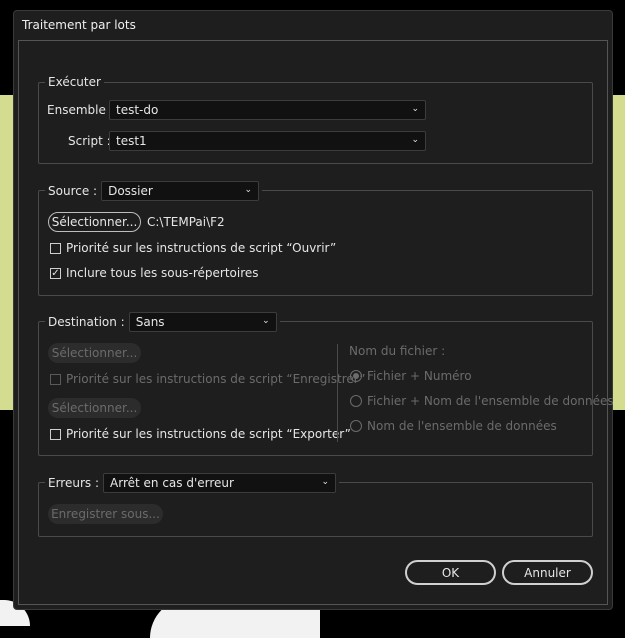  Describe the element at coordinates (150, 322) in the screenshot. I see `destination-value: Sans` at that location.